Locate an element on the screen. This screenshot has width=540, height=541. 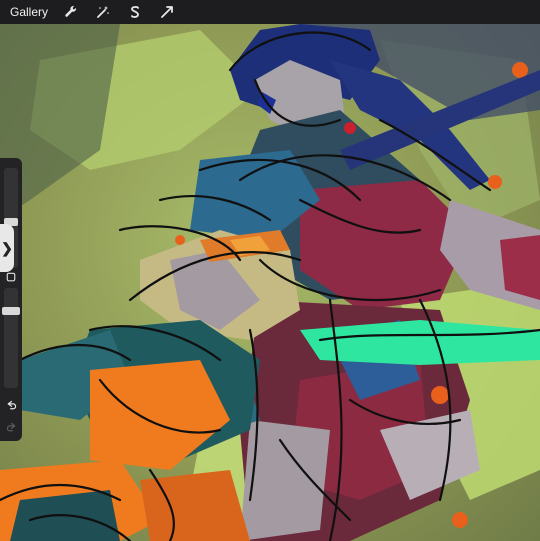
chevron-right-icon: ❯ is located at coordinates (7, 247).